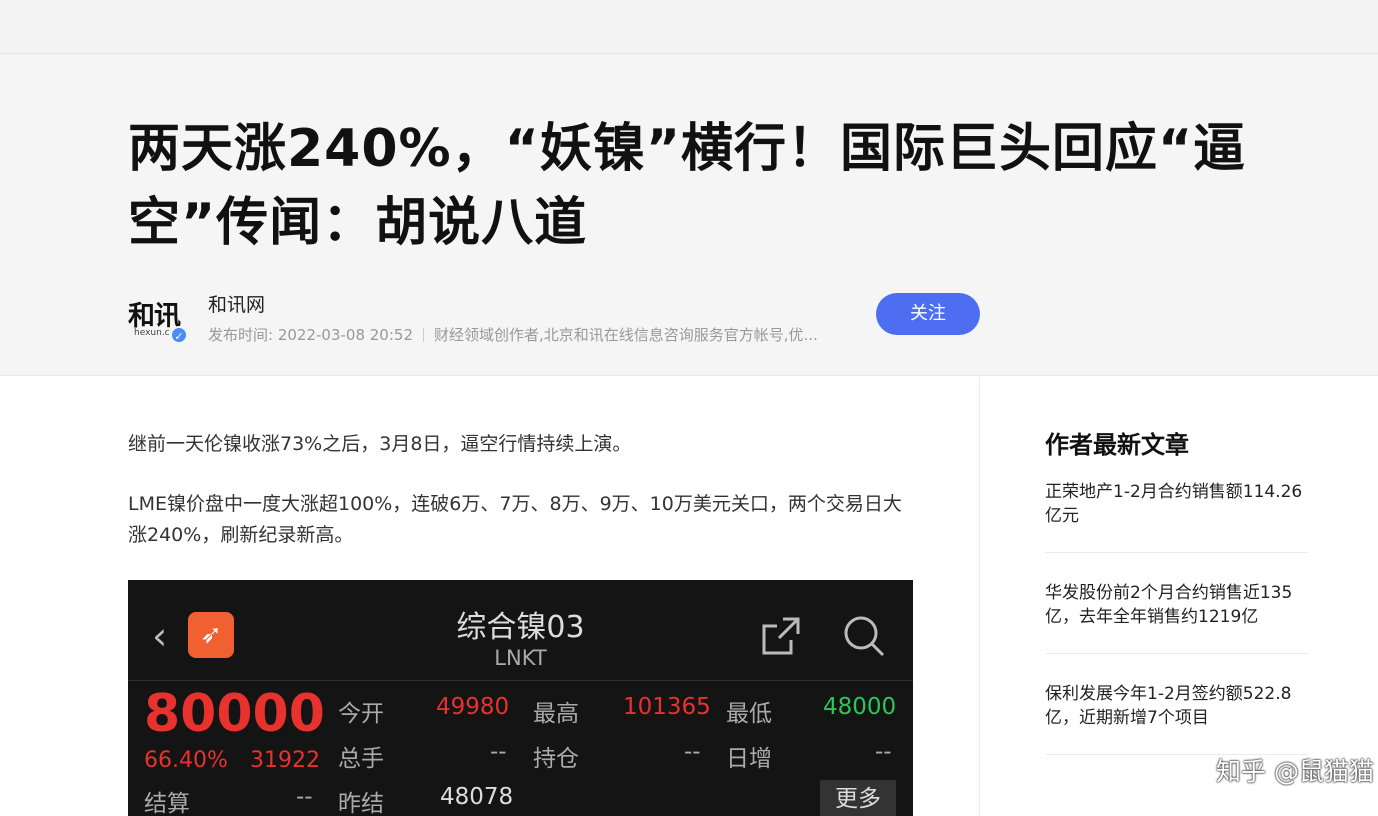 This screenshot has width=1378, height=816. What do you see at coordinates (477, 797) in the screenshot?
I see `prev-settle-value: 48078` at bounding box center [477, 797].